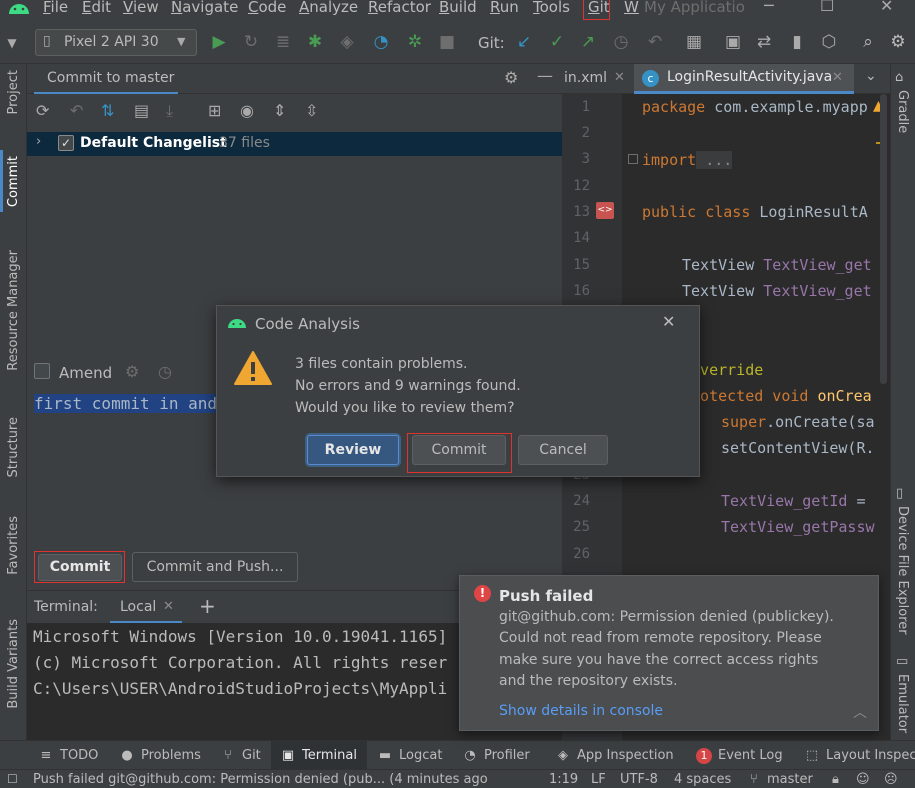  I want to click on shelve-icon: ⤓, so click(169, 111).